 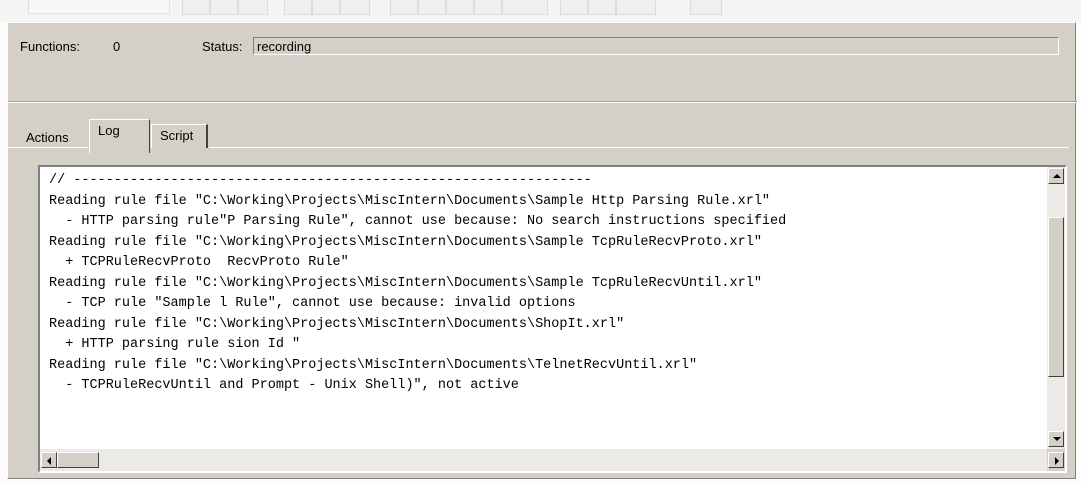 What do you see at coordinates (78, 460) in the screenshot?
I see `horizontal-scroll-thumb` at bounding box center [78, 460].